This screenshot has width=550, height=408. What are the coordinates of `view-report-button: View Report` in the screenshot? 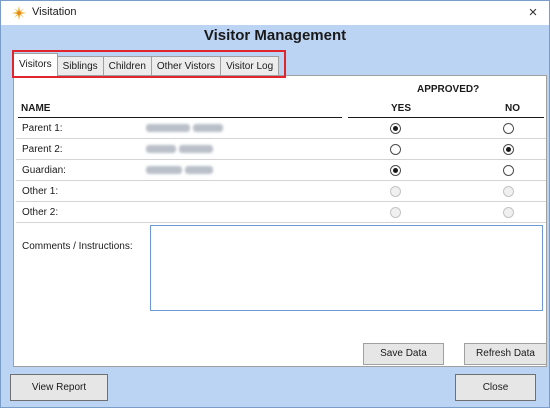 It's located at (59, 387).